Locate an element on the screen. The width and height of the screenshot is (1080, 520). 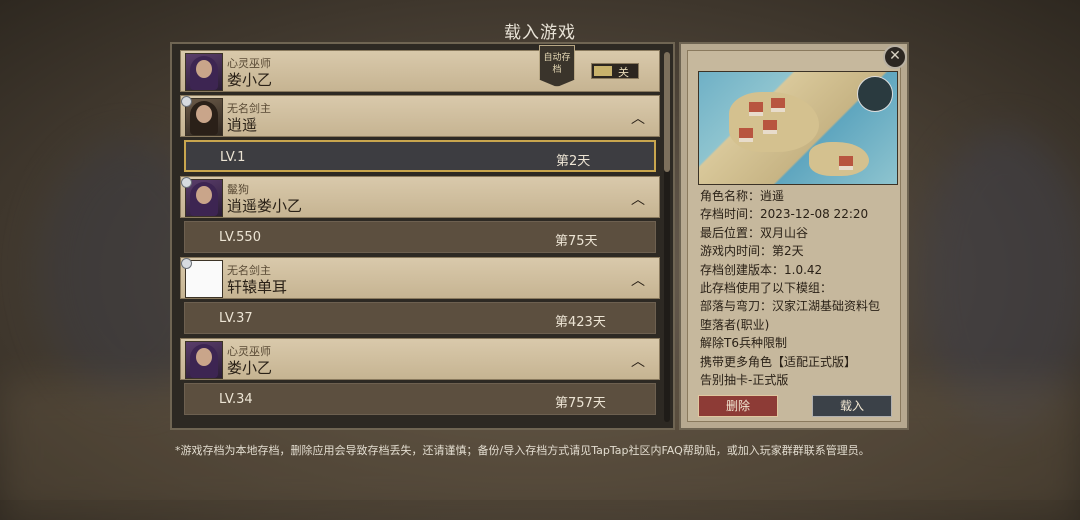
info-line: 堕落者(职业) is located at coordinates (735, 324).